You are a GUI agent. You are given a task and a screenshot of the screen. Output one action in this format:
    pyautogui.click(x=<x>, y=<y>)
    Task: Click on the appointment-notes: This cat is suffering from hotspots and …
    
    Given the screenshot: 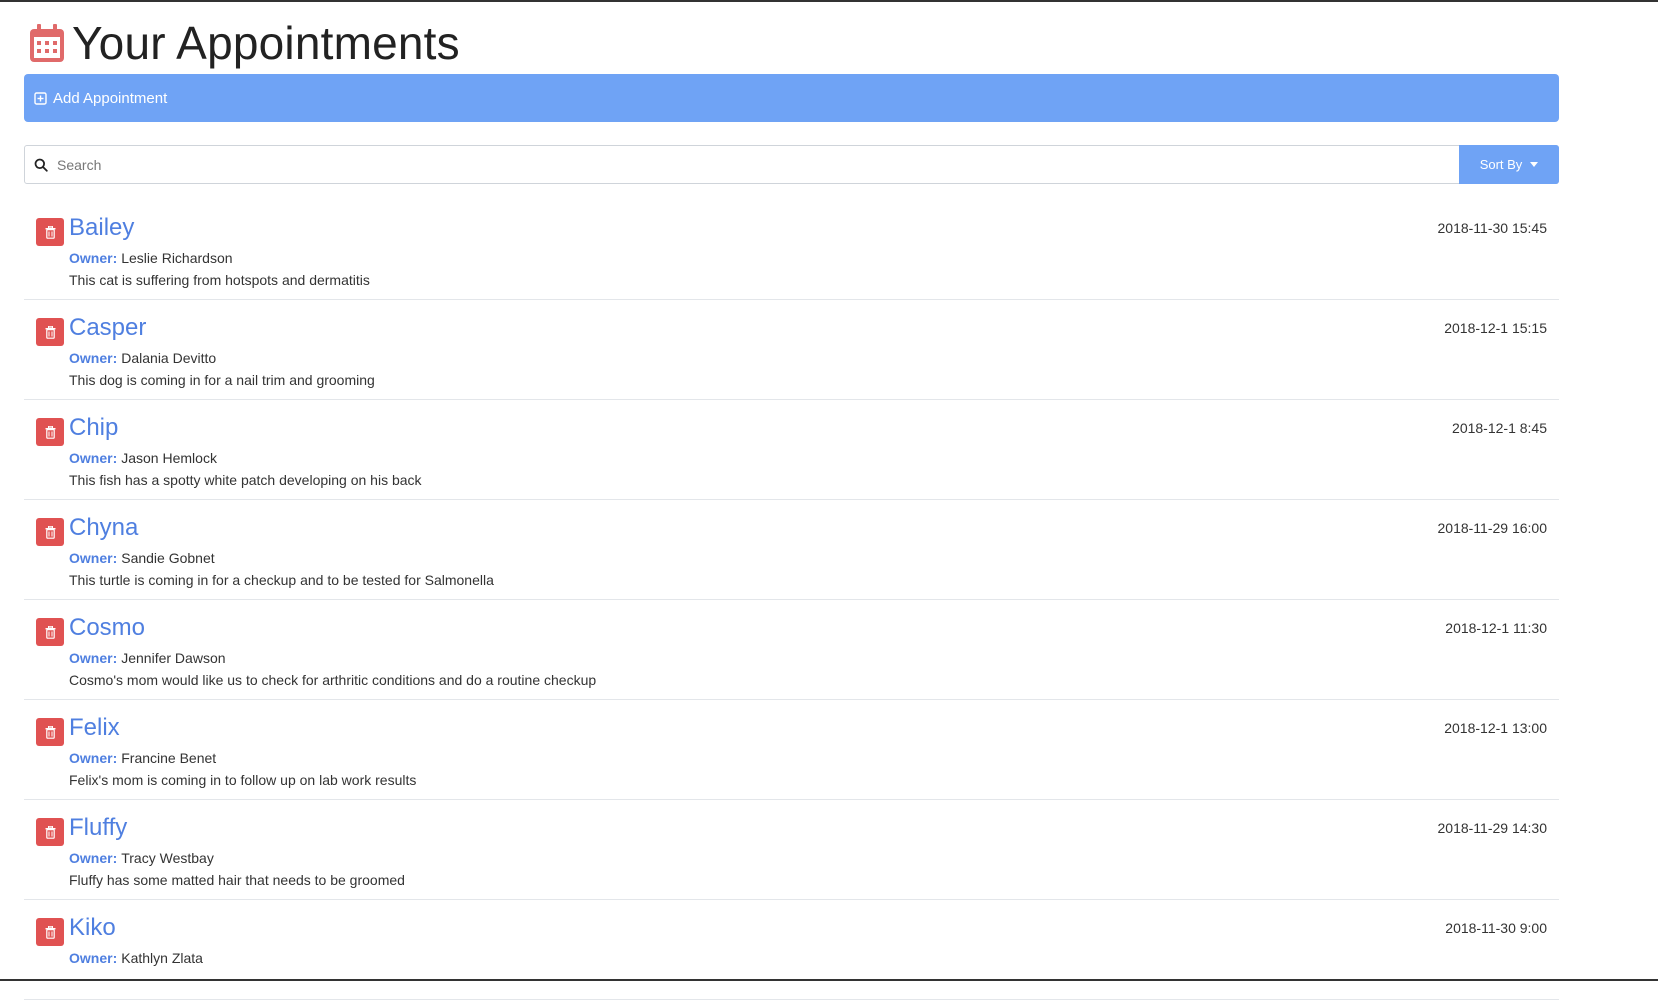 What is the action you would take?
    pyautogui.click(x=219, y=280)
    